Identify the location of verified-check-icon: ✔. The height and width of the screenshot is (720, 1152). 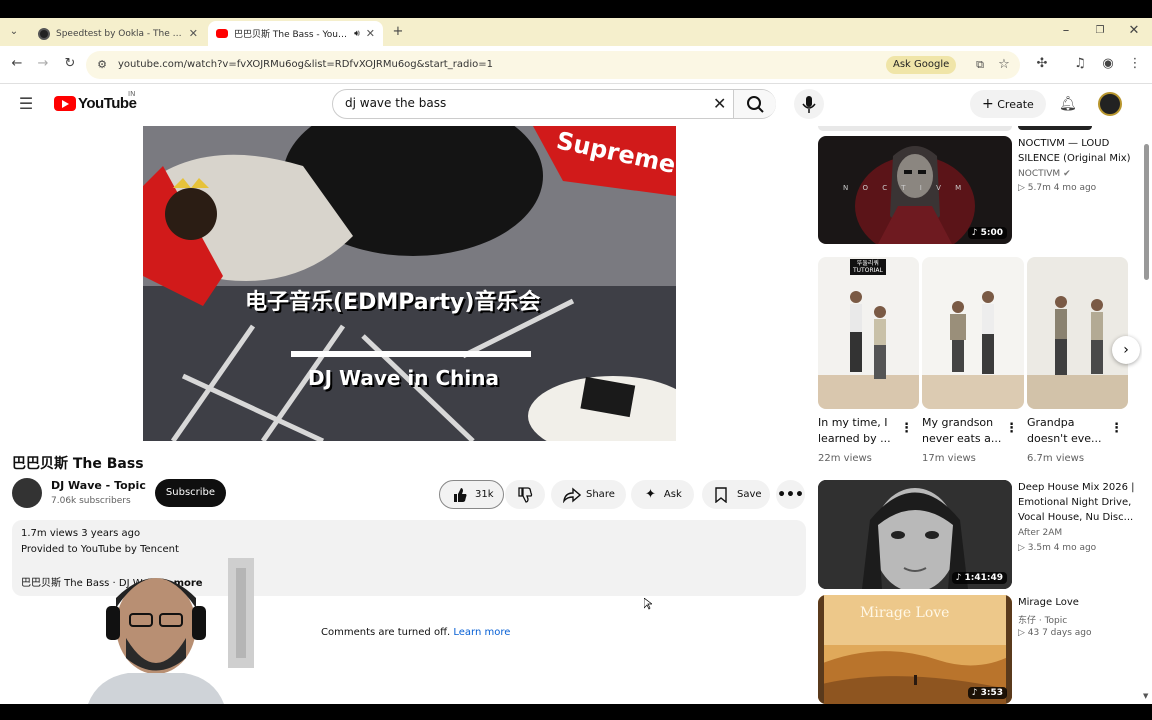
(1067, 174).